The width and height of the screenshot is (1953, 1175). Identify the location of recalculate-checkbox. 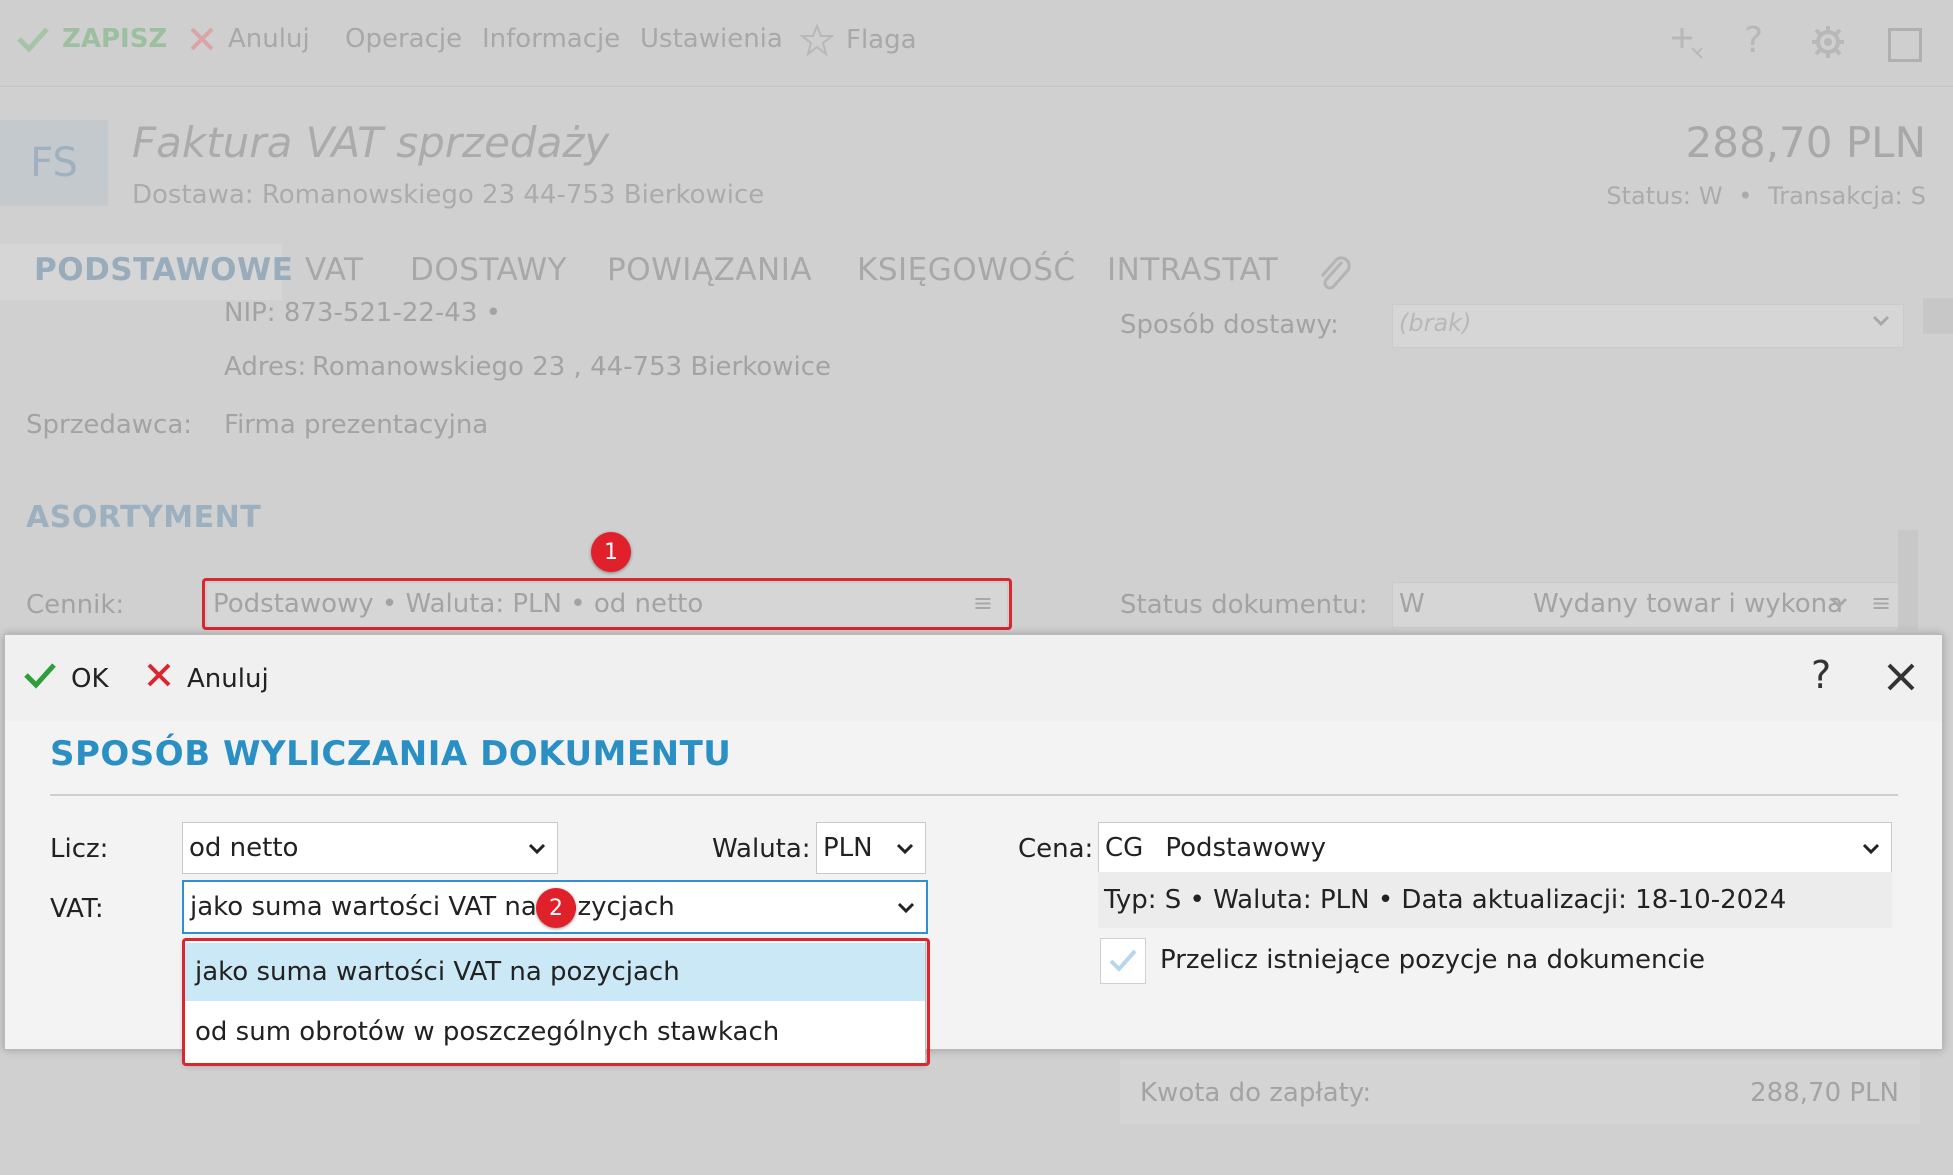
(1123, 961).